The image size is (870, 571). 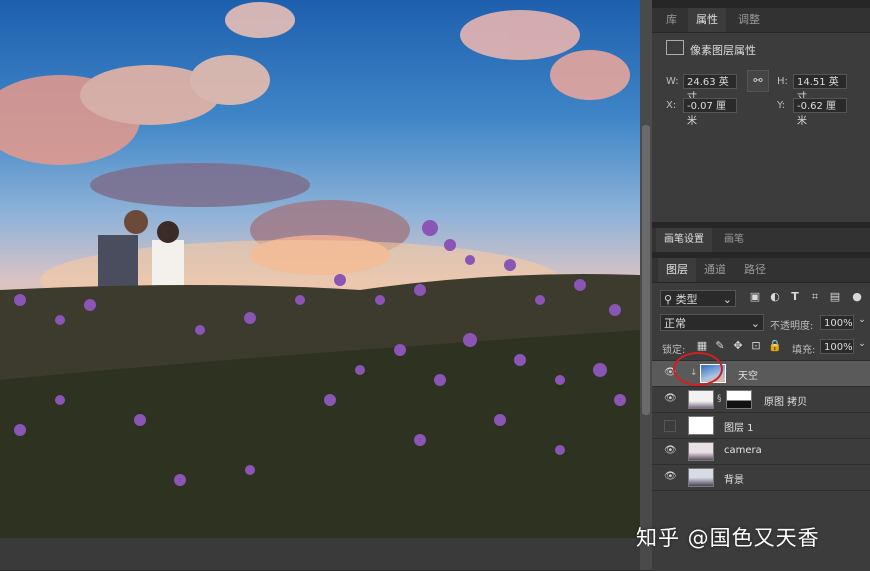 What do you see at coordinates (710, 112) in the screenshot?
I see `x-field: -0.07 厘米` at bounding box center [710, 112].